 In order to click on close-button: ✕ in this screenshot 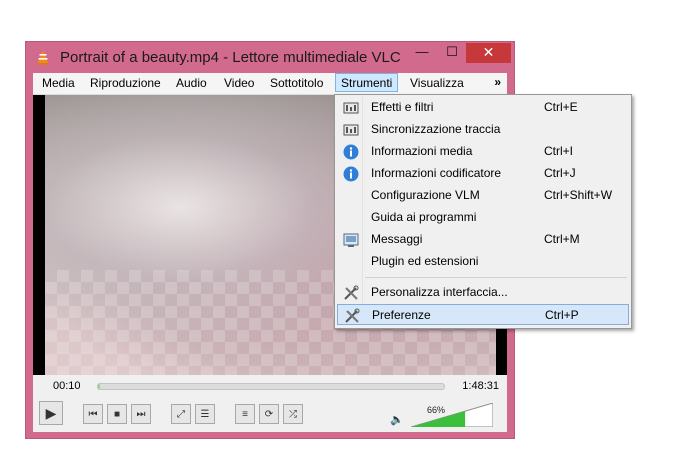, I will do `click(488, 53)`.